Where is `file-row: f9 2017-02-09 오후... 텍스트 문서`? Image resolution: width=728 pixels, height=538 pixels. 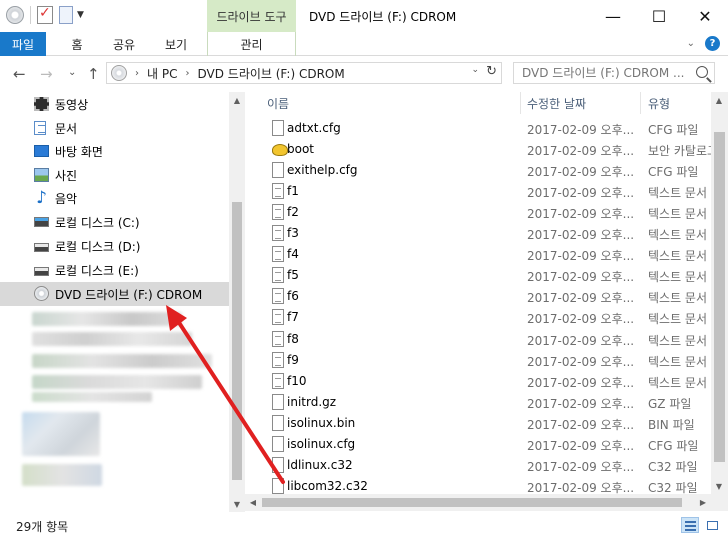
file-row: f9 2017-02-09 오후... 텍스트 문서 is located at coordinates (478, 360).